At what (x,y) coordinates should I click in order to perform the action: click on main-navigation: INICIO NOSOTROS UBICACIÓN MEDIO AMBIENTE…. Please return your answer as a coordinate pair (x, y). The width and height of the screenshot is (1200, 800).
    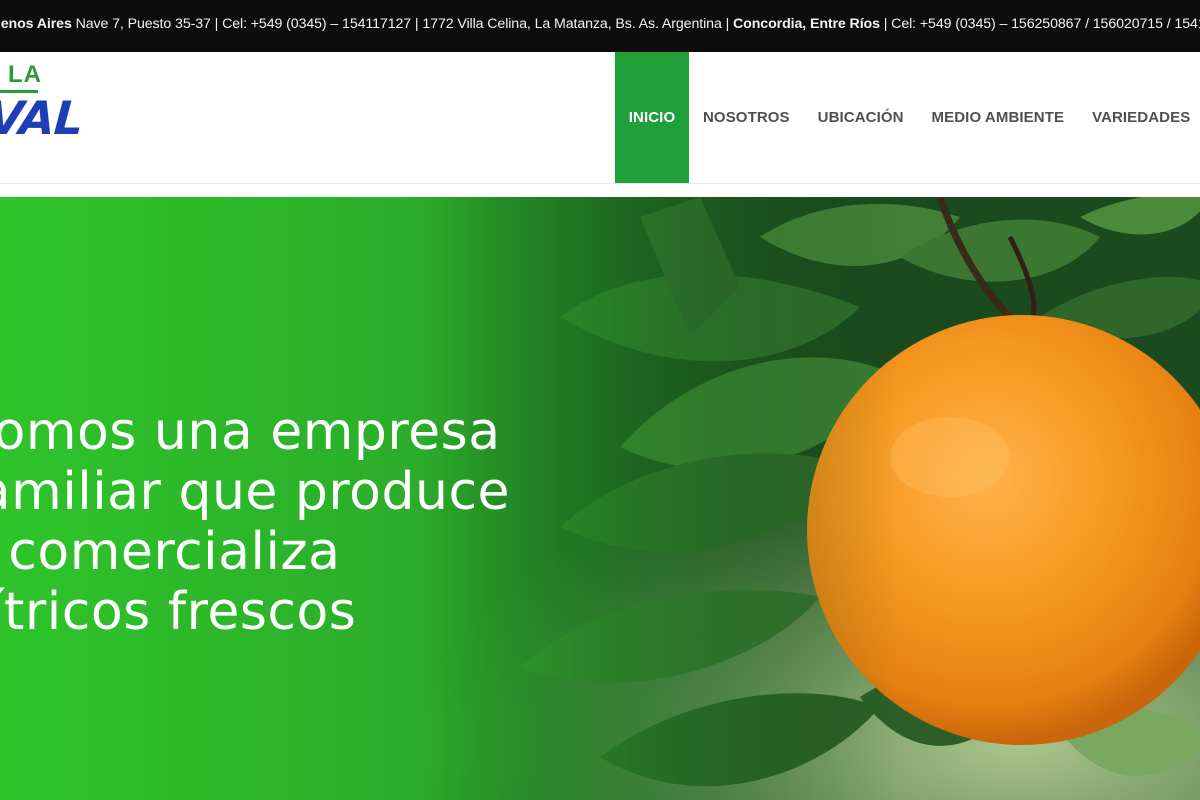
    Looking at the image, I should click on (907, 117).